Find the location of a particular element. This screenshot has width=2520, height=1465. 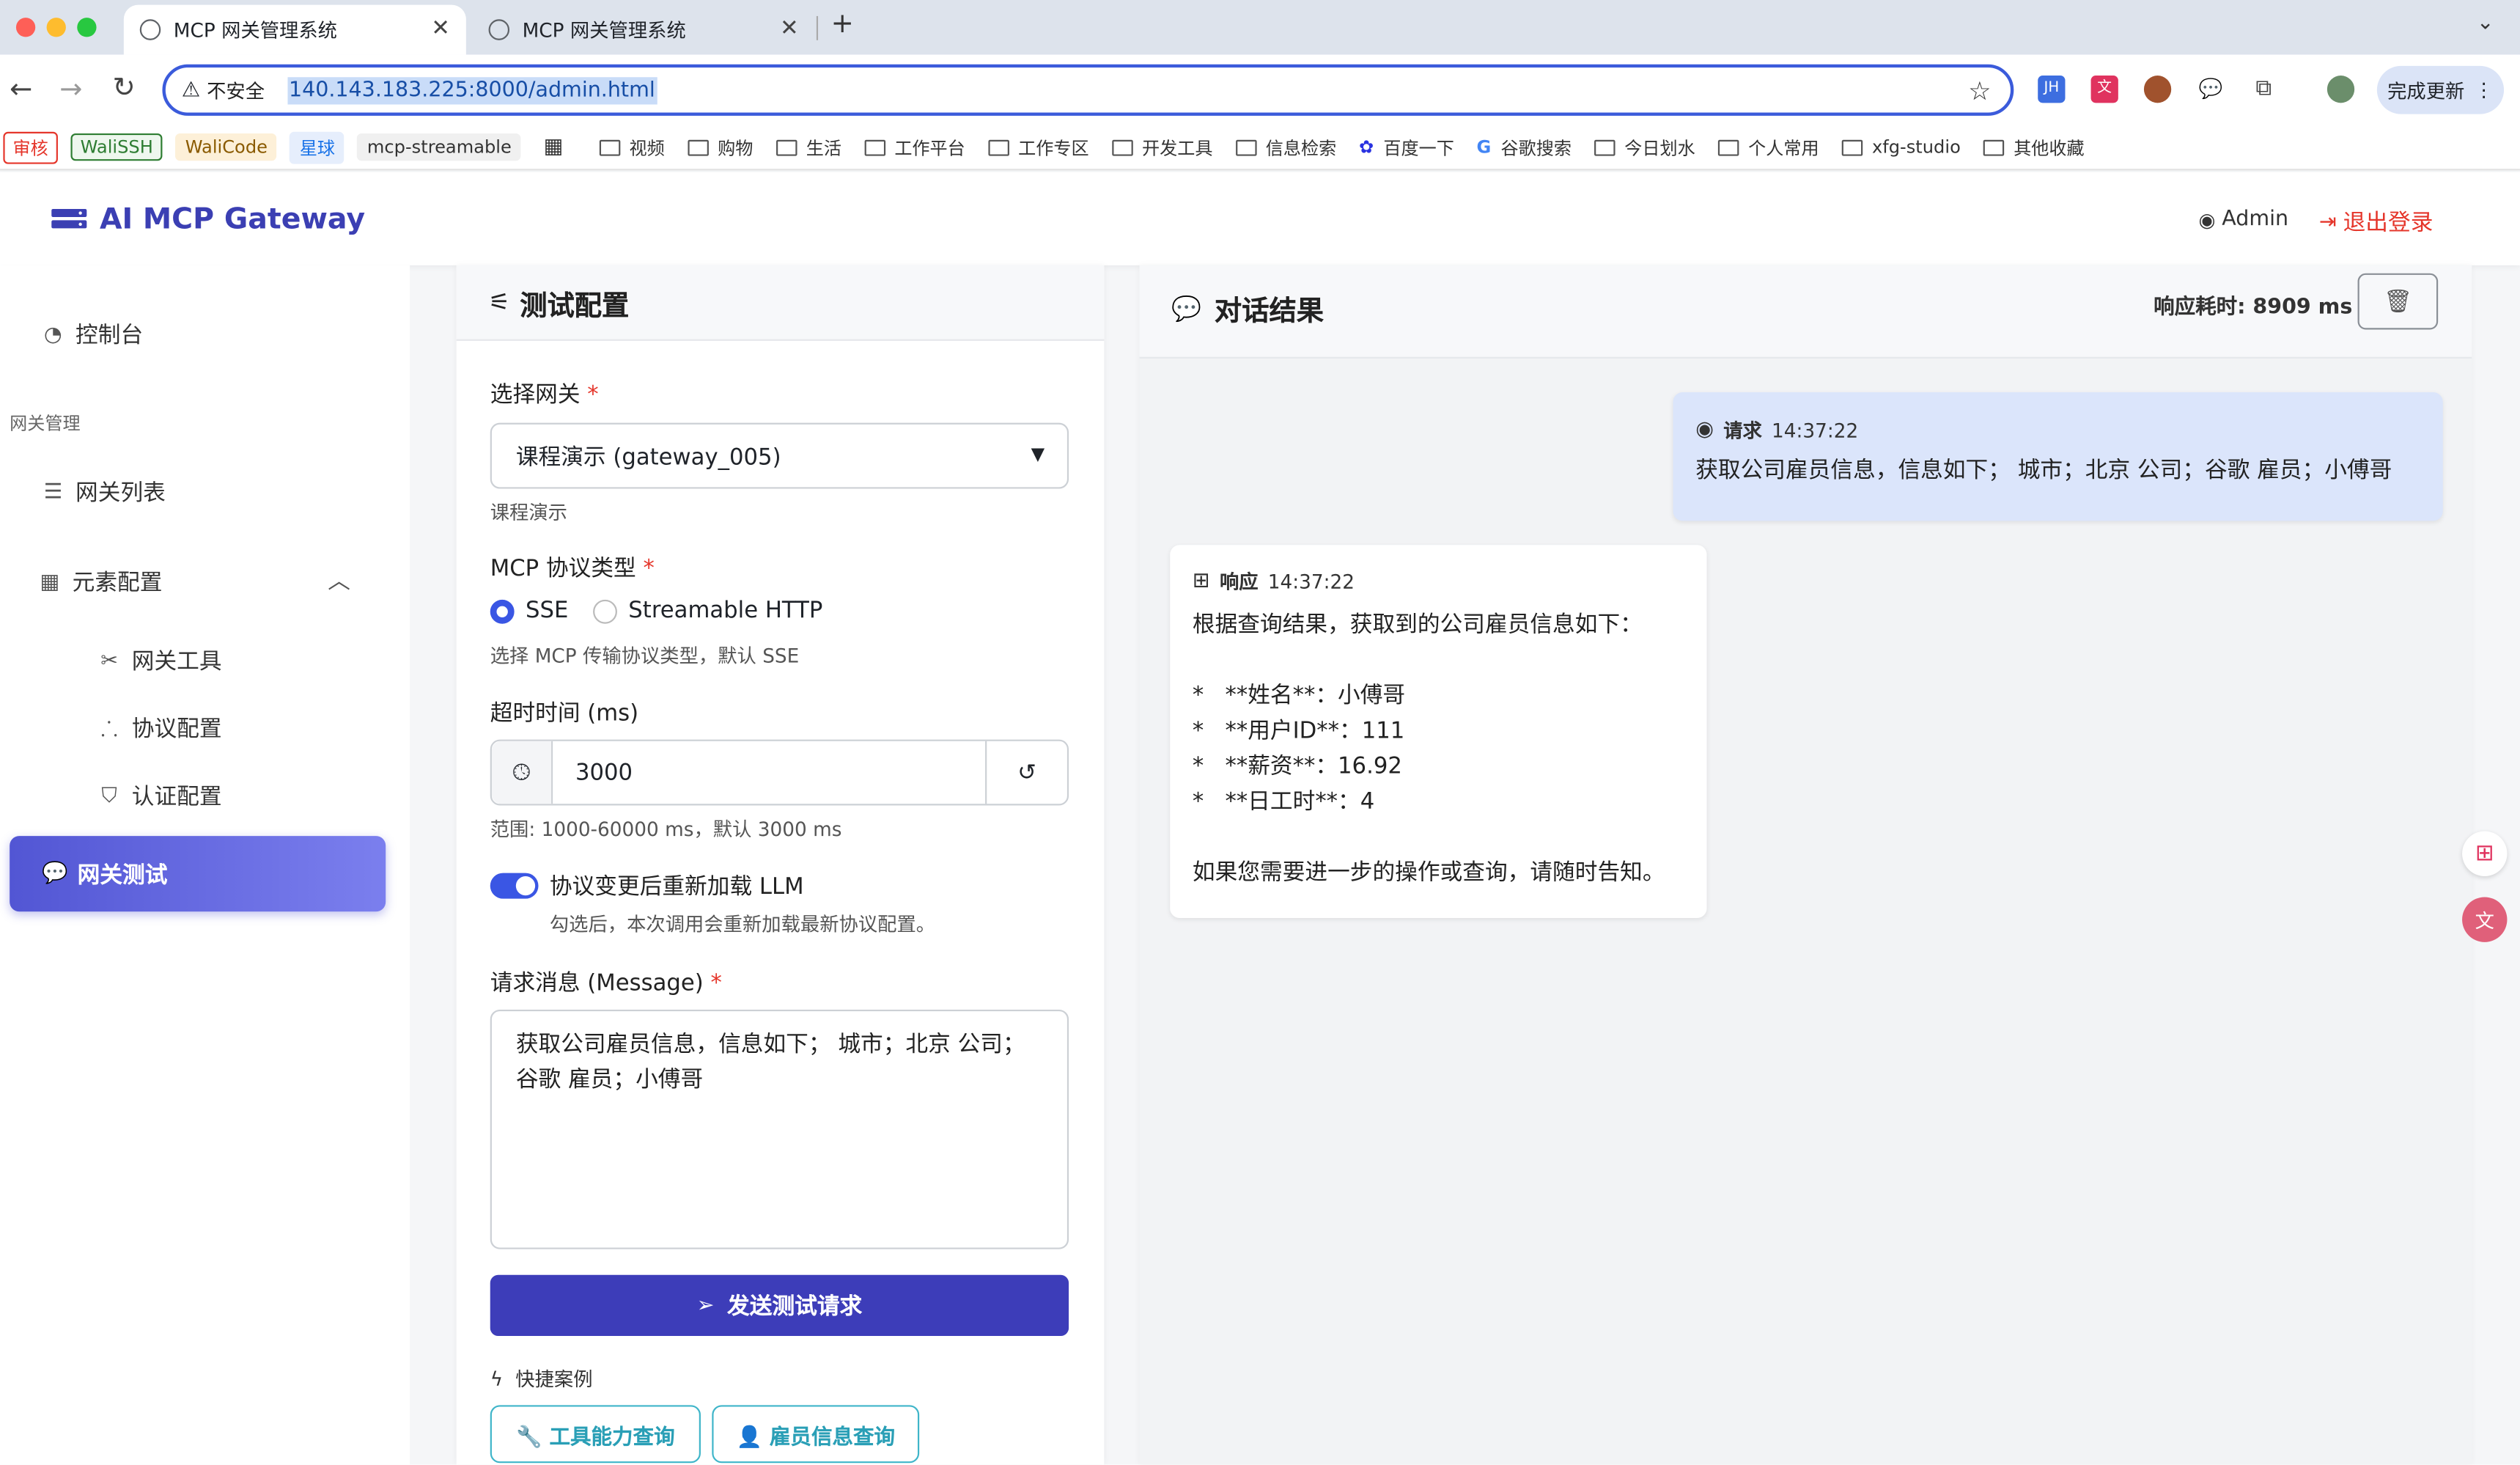

apps-grid-icon: ▦ is located at coordinates (554, 147).